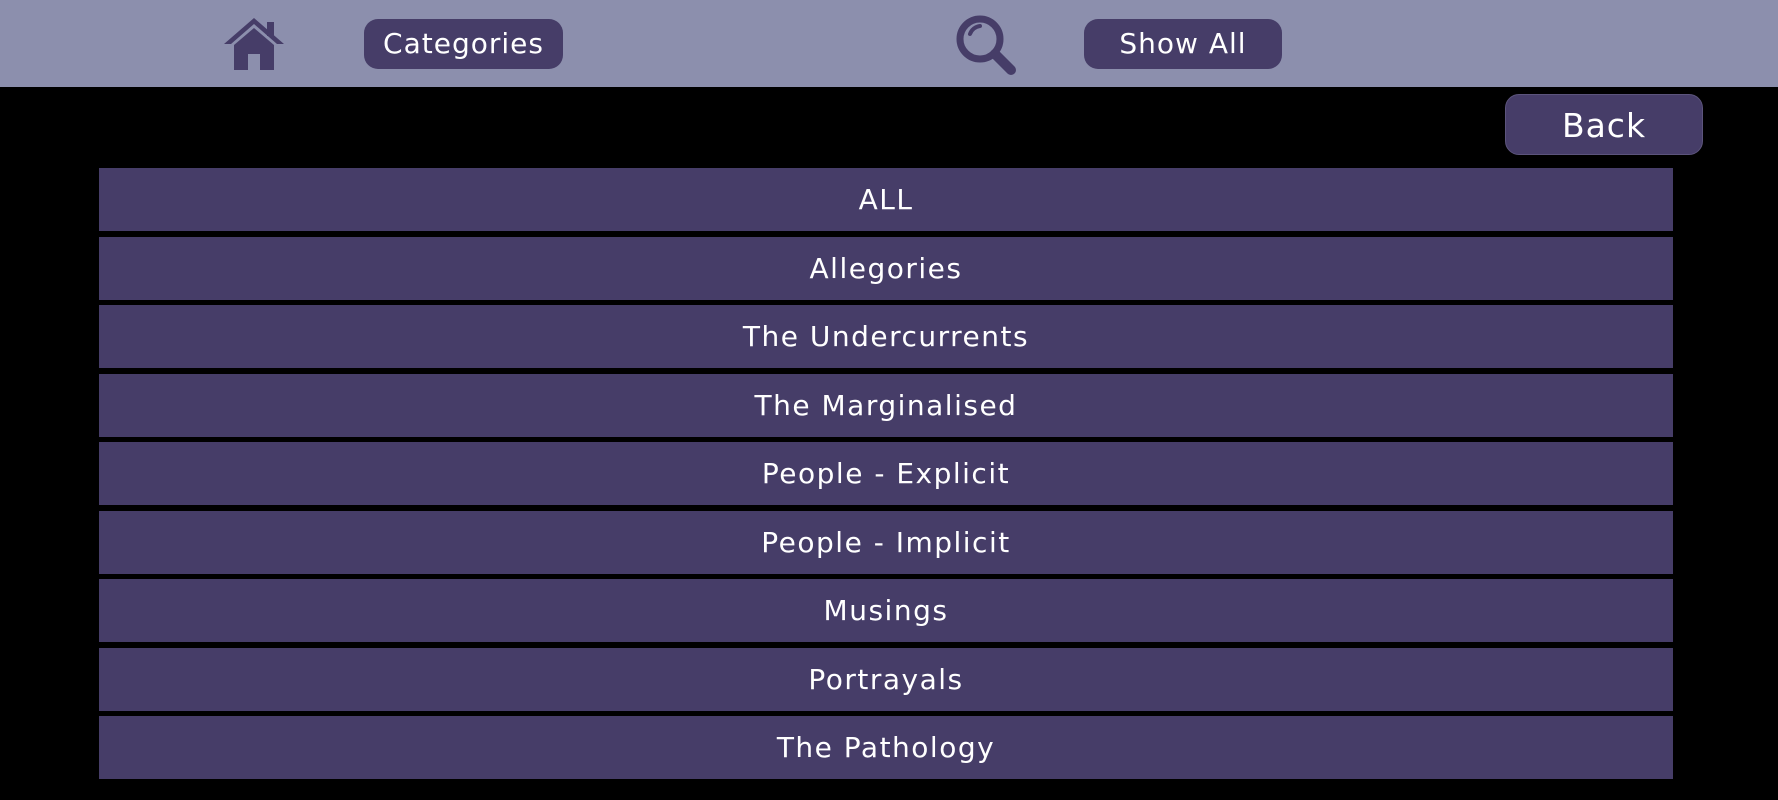 The height and width of the screenshot is (800, 1778). I want to click on search-icon, so click(986, 45).